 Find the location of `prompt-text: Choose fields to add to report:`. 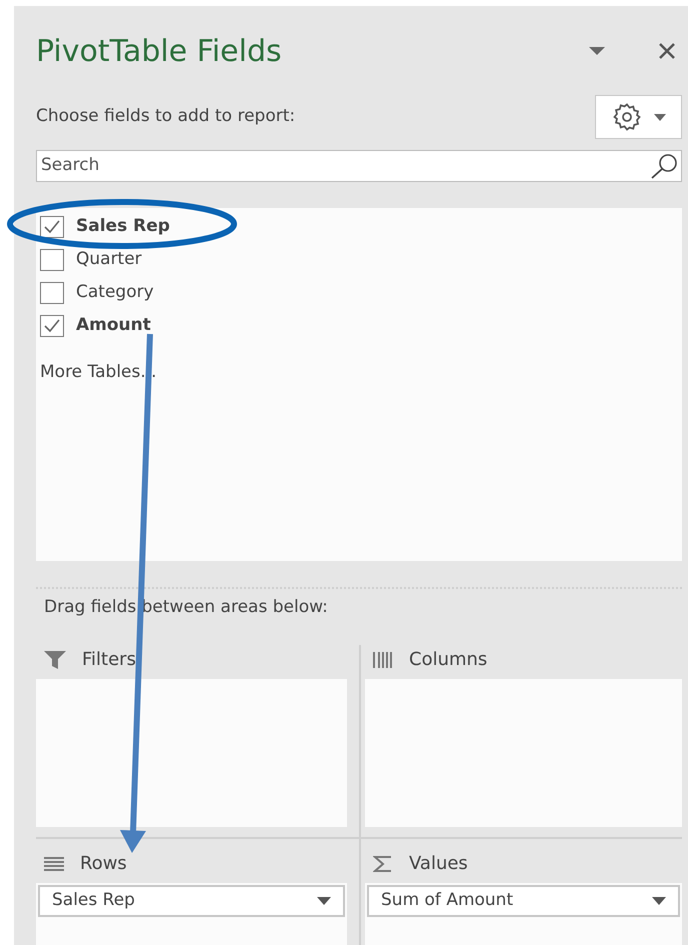

prompt-text: Choose fields to add to report: is located at coordinates (166, 116).